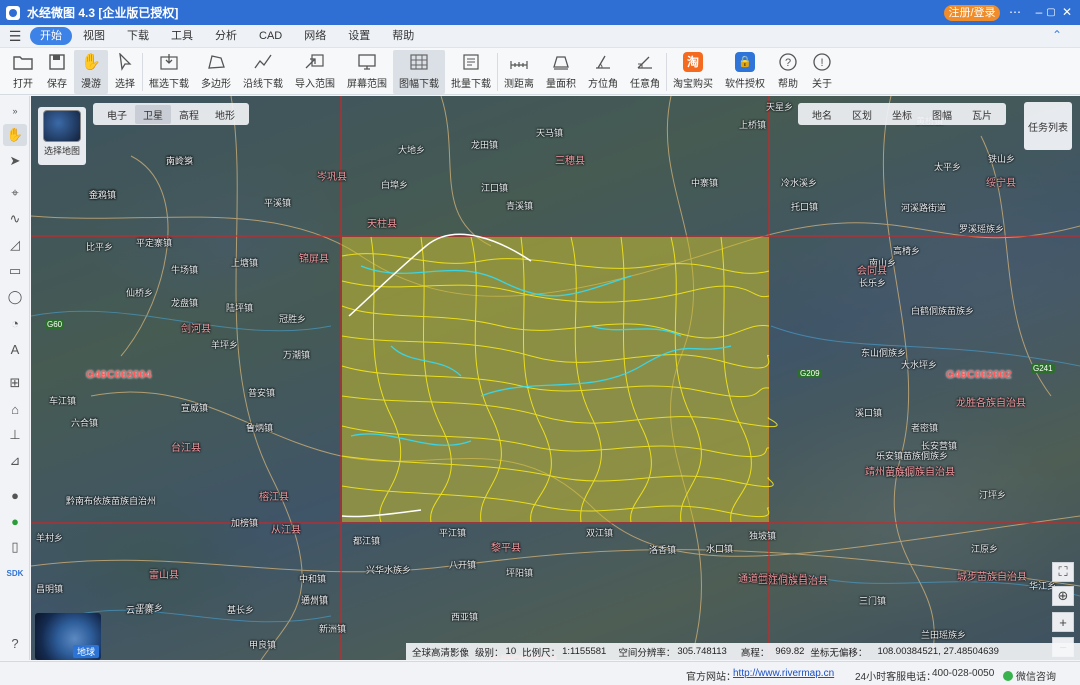 This screenshot has height=685, width=1080. I want to click on place-label: 双江镇, so click(600, 533).